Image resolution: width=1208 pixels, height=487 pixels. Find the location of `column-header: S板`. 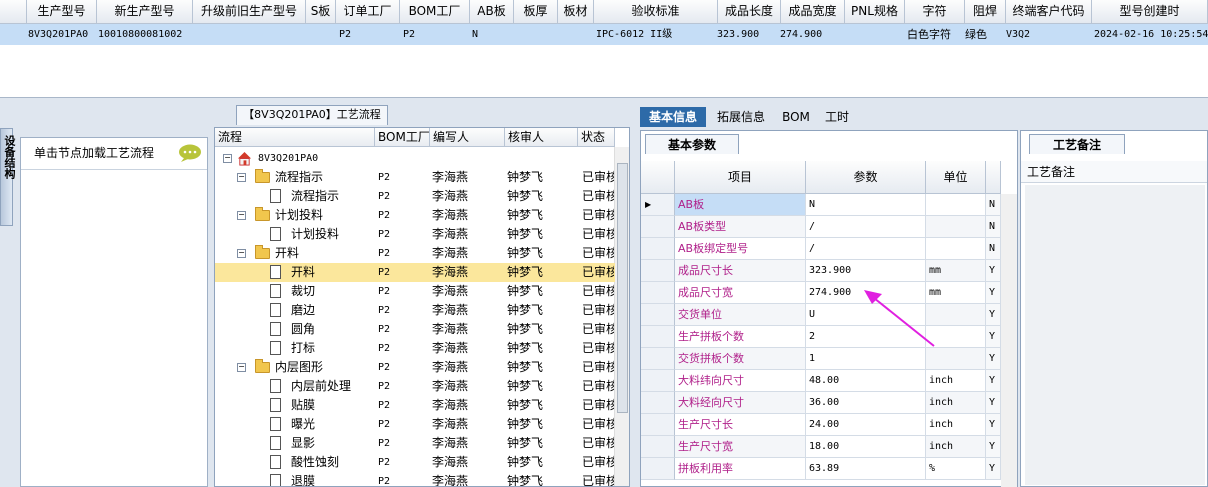

column-header: S板 is located at coordinates (321, 12).